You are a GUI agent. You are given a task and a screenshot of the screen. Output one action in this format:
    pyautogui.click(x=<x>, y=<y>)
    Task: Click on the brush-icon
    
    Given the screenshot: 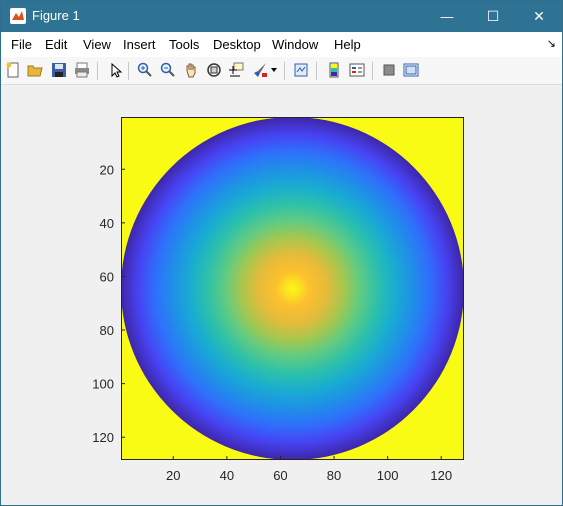 What is the action you would take?
    pyautogui.click(x=260, y=70)
    